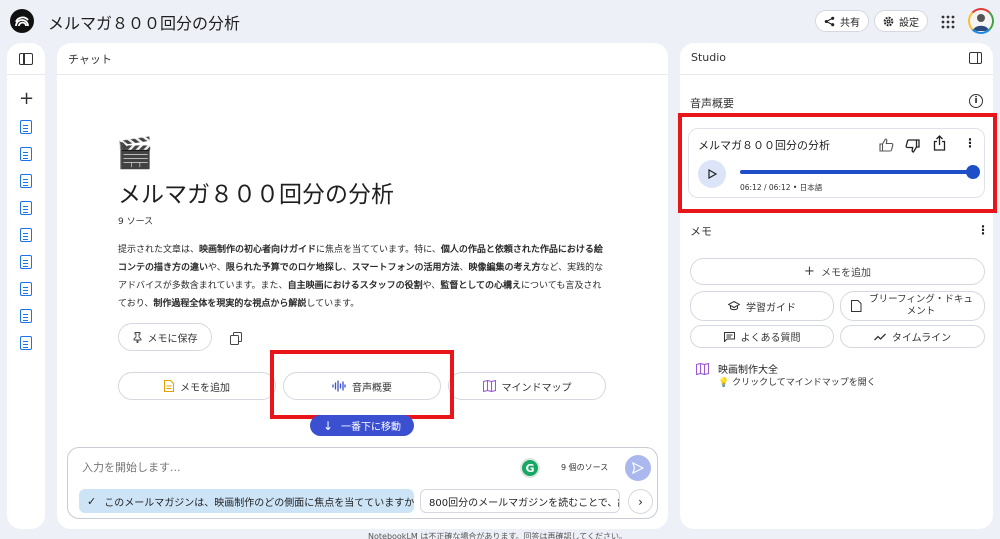 The height and width of the screenshot is (539, 1000). What do you see at coordinates (292, 467) in the screenshot?
I see `chat-input` at bounding box center [292, 467].